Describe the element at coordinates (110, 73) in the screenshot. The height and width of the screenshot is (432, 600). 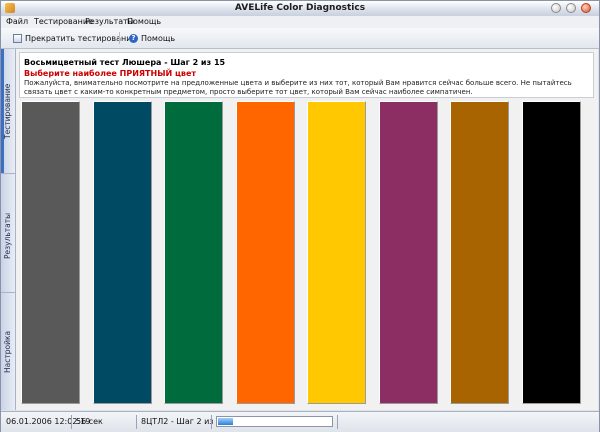
I see `test-instruction: Выберите наиболее ПРИЯТНЫЙ цвет` at that location.